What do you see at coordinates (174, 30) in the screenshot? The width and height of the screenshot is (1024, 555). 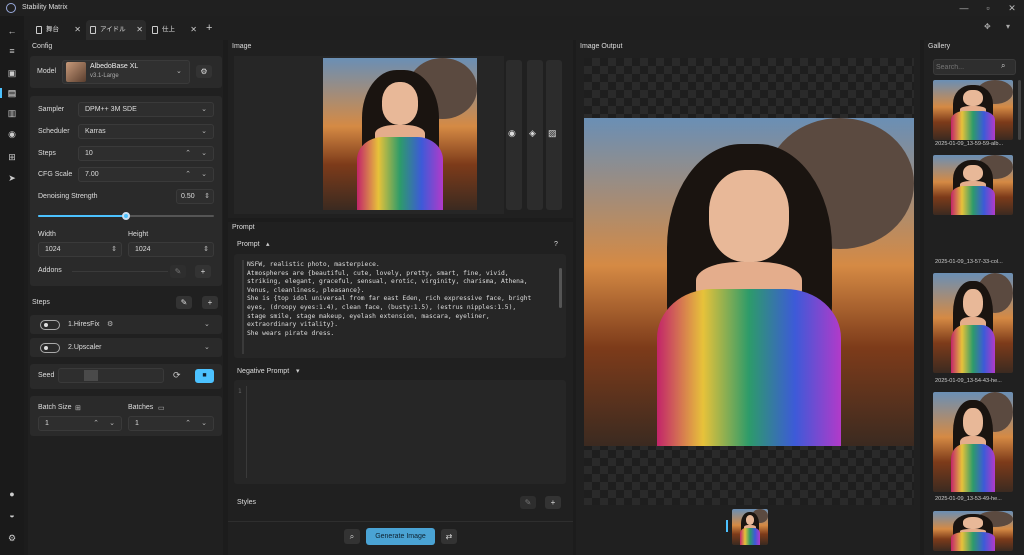 I see `tab-2: 仕上 ✕` at bounding box center [174, 30].